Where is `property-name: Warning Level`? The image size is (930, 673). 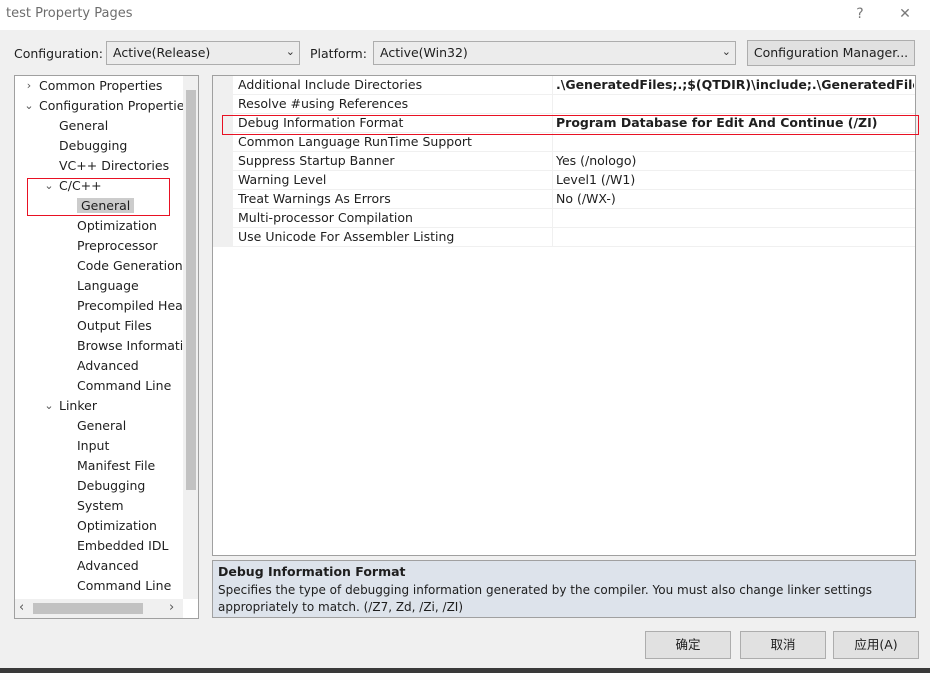
property-name: Warning Level is located at coordinates (282, 179).